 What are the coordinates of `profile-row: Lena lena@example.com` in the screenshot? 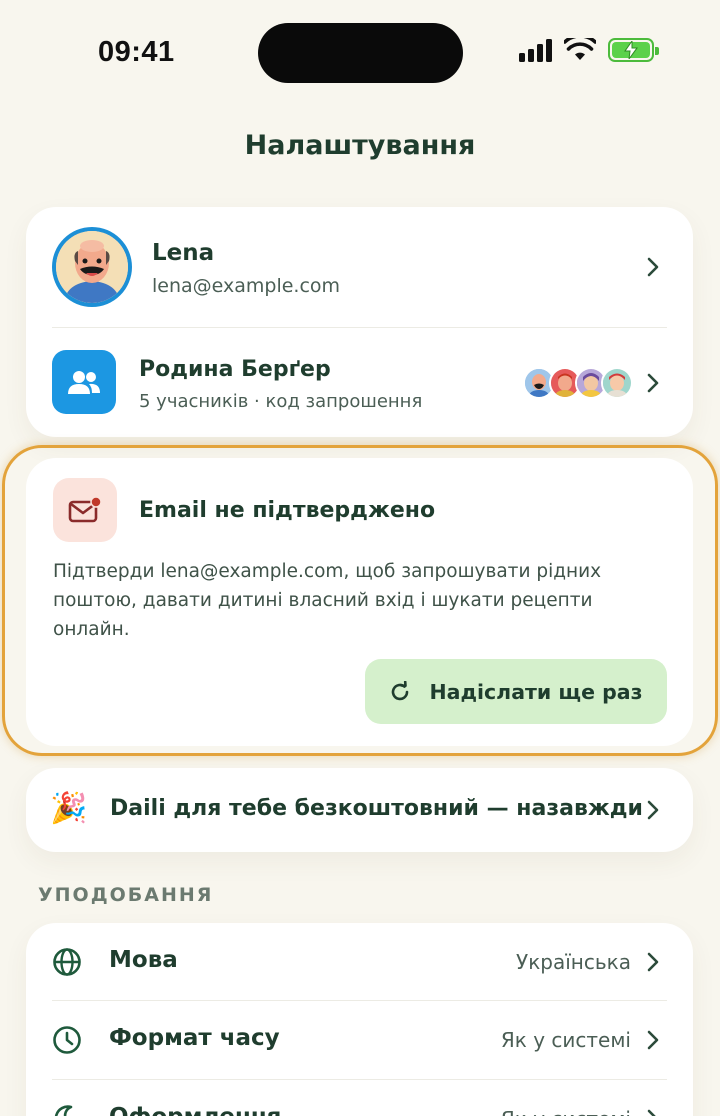 It's located at (359, 267).